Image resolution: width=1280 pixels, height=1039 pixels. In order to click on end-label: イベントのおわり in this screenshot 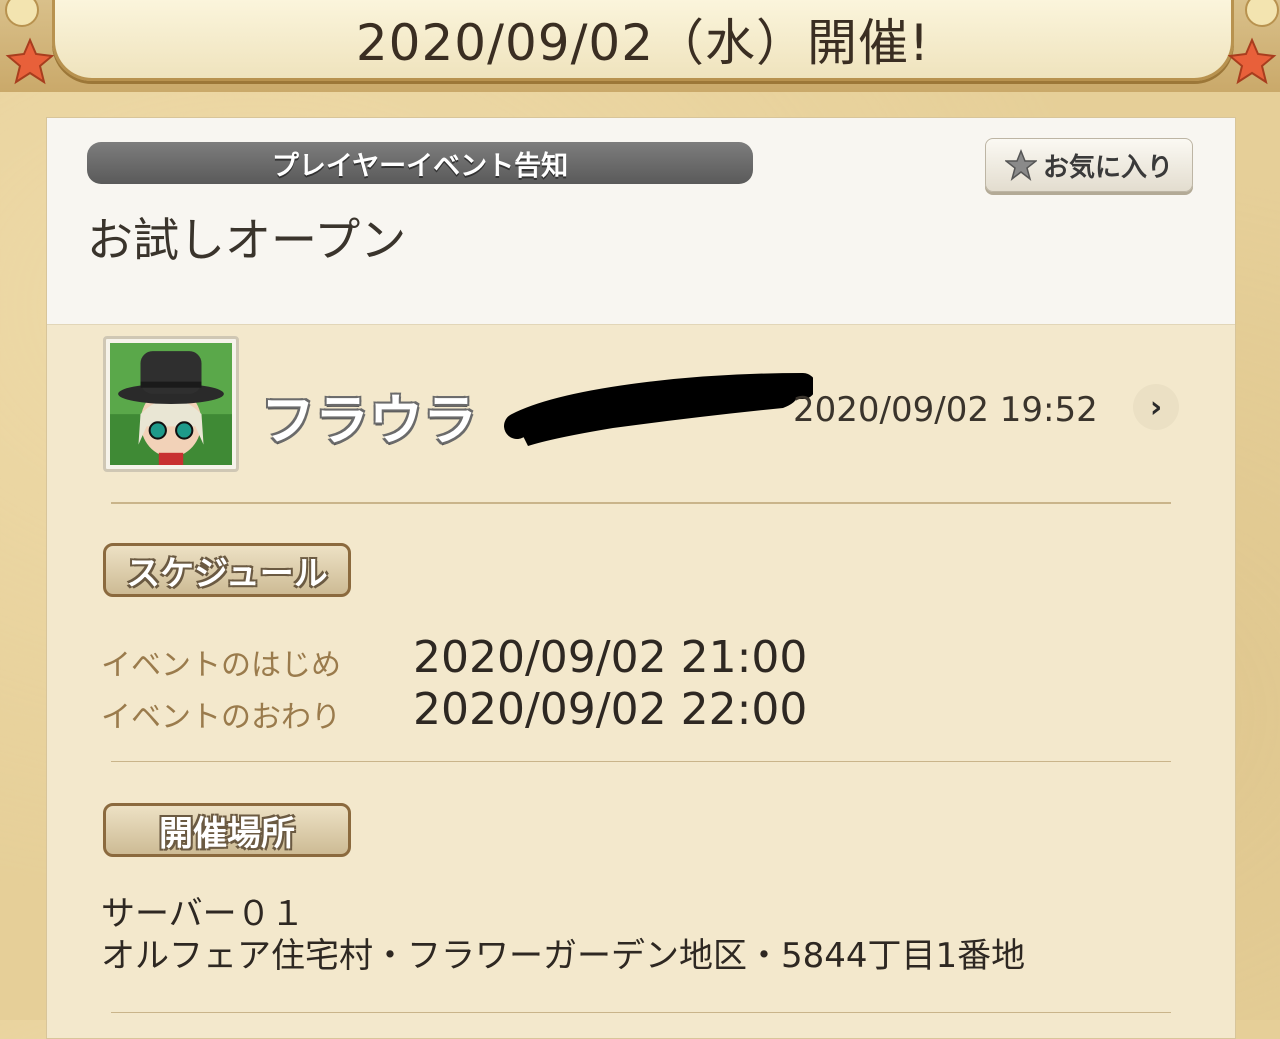, I will do `click(221, 717)`.